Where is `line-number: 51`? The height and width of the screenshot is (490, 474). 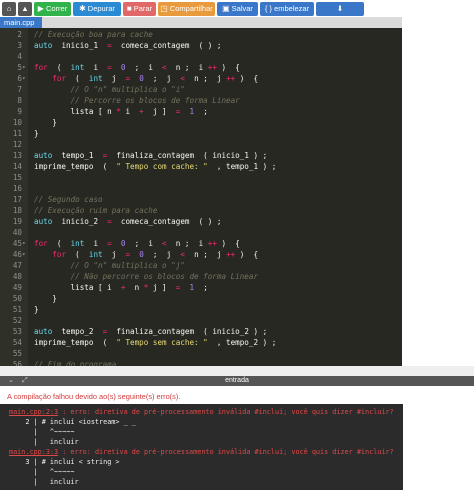
line-number: 51 is located at coordinates (17, 309).